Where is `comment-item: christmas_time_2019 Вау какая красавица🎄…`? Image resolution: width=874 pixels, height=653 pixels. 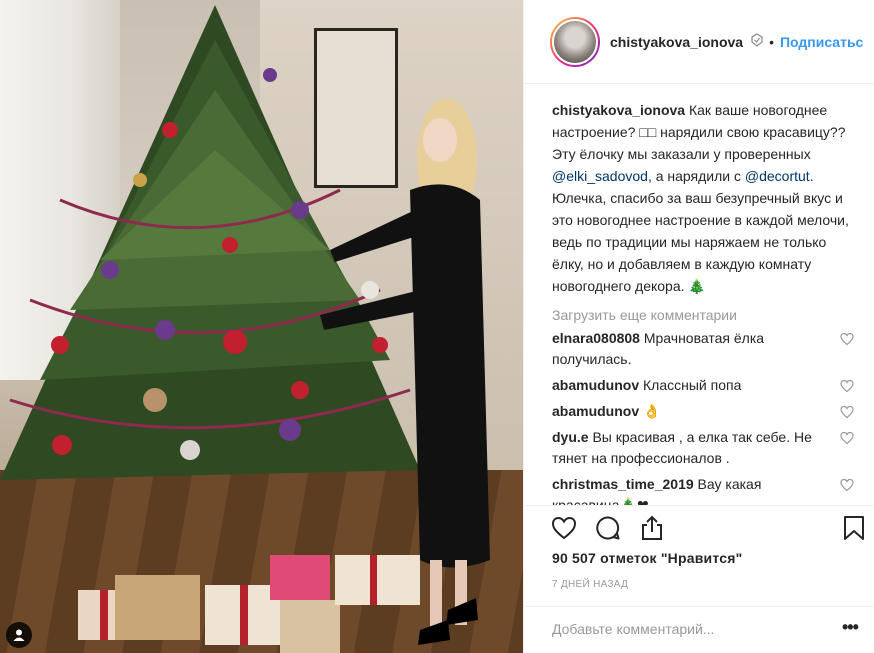 comment-item: christmas_time_2019 Вау какая красавица🎄… is located at coordinates (703, 489).